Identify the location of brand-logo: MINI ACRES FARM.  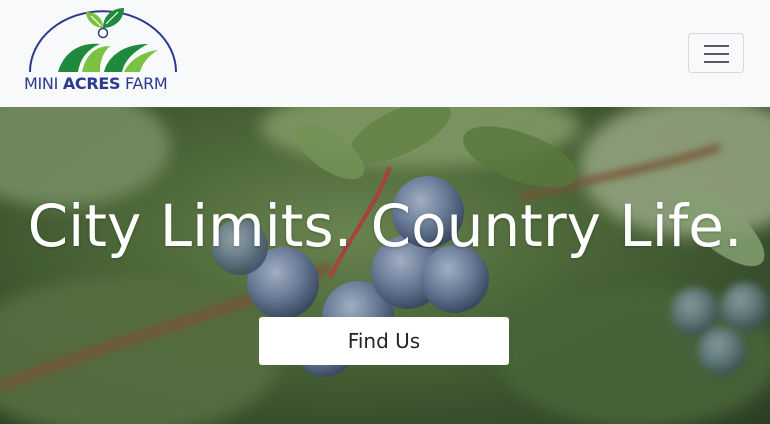
(104, 51).